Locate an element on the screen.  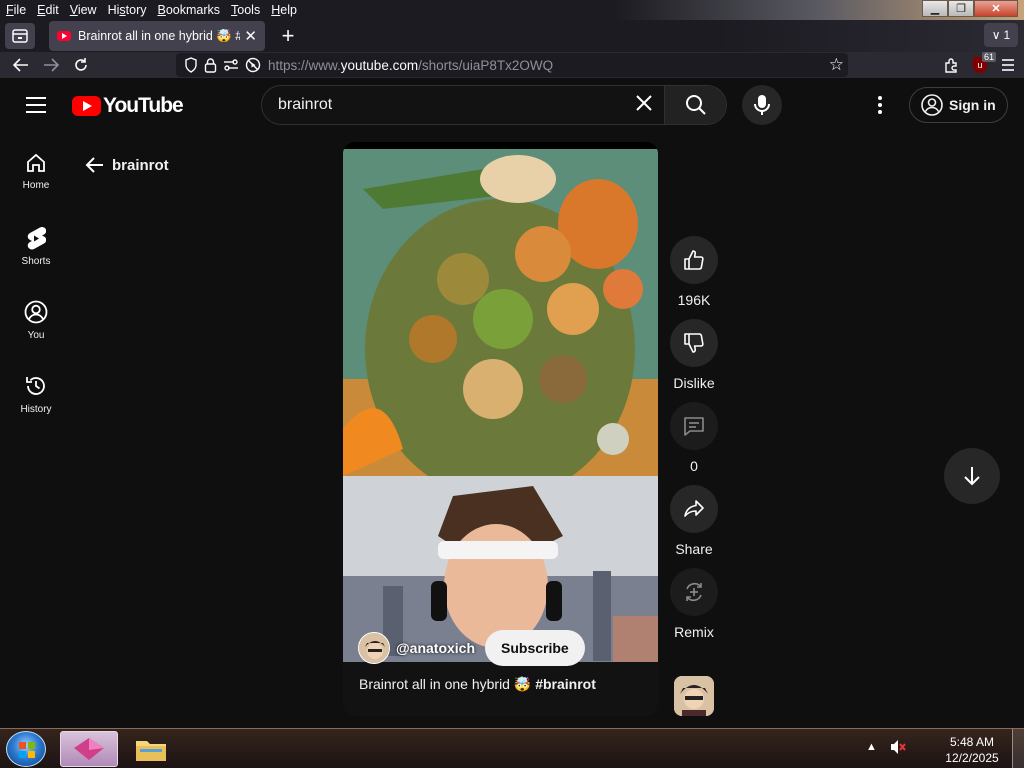
taskbar-app-firefox is located at coordinates (89, 749).